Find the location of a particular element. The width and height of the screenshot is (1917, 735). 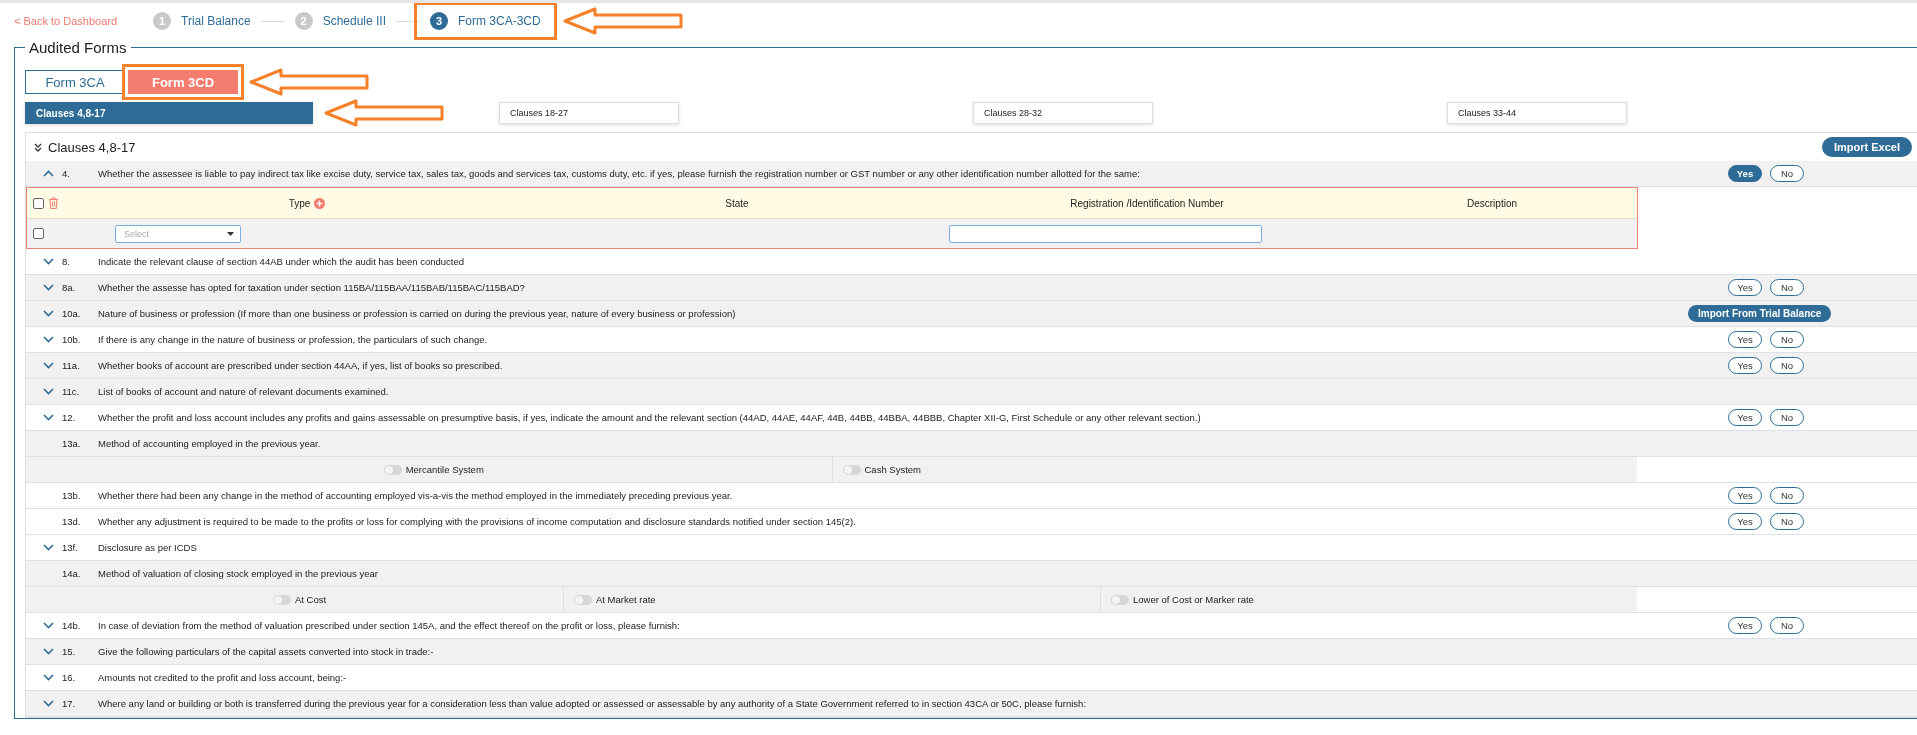

panel-title: Clauses 4,8-17 is located at coordinates (92, 147).